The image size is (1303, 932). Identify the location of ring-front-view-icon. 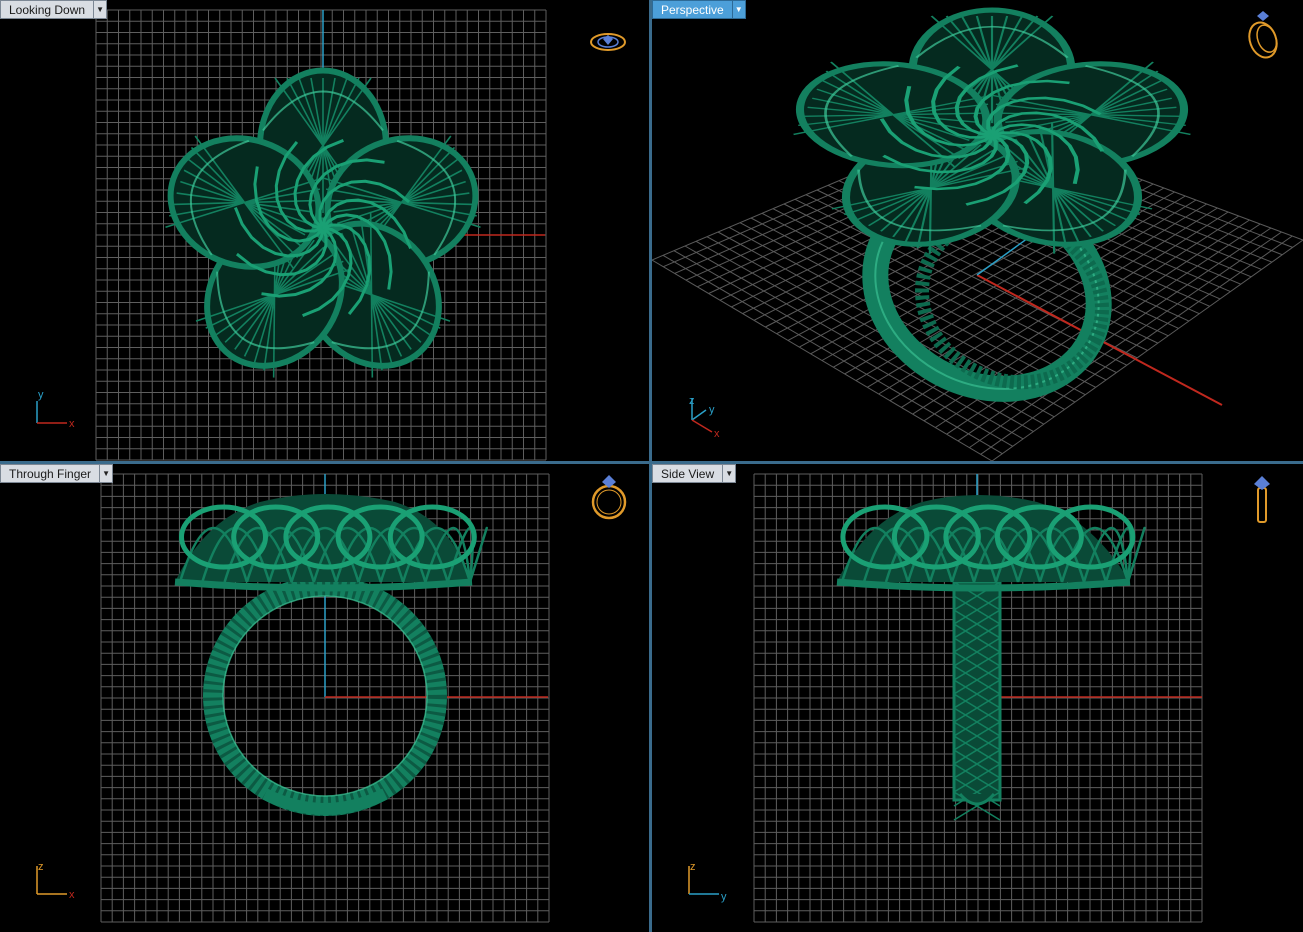
(609, 497).